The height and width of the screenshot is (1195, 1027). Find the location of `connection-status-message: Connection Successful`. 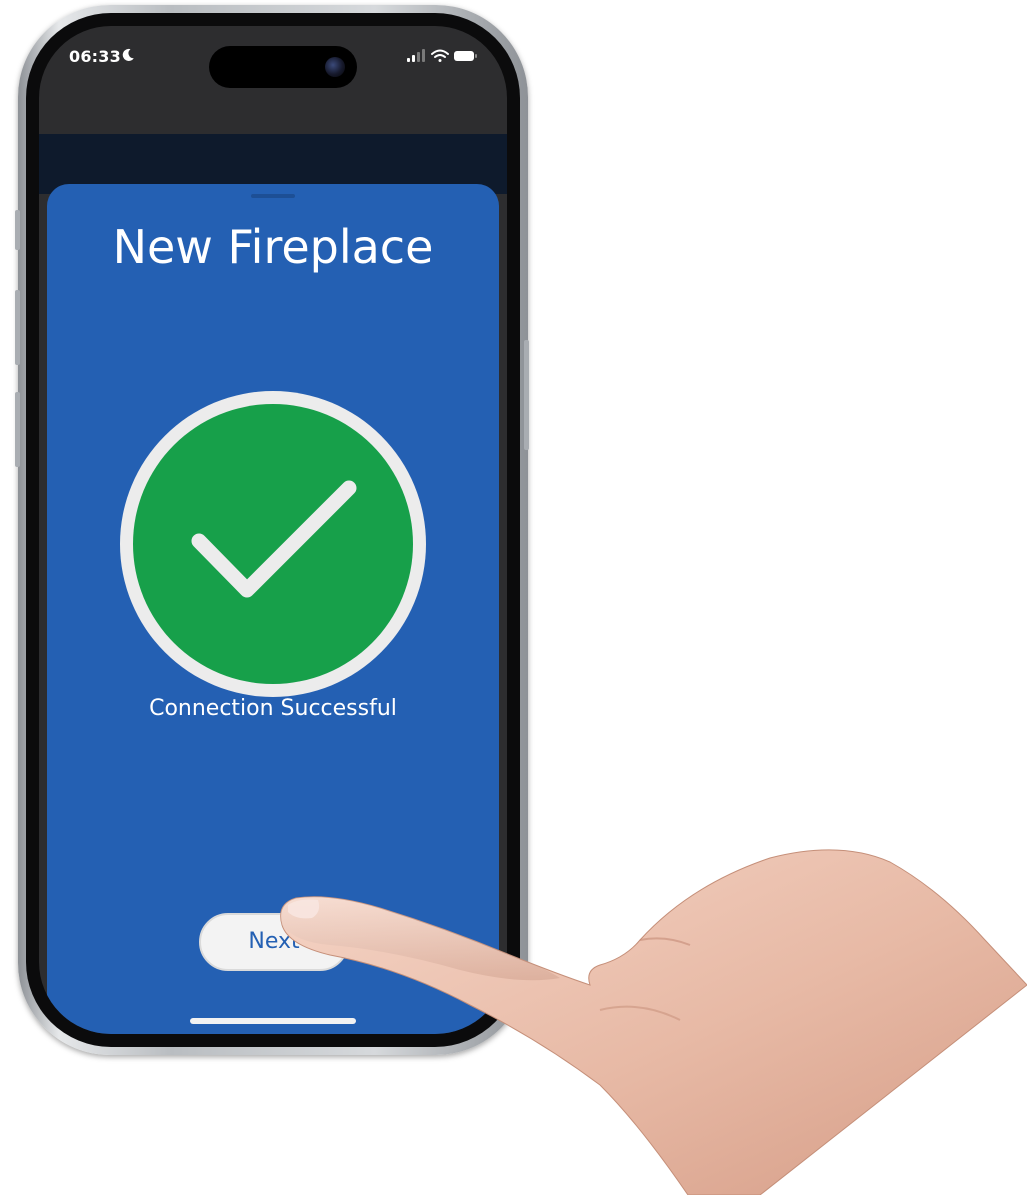

connection-status-message: Connection Successful is located at coordinates (273, 708).